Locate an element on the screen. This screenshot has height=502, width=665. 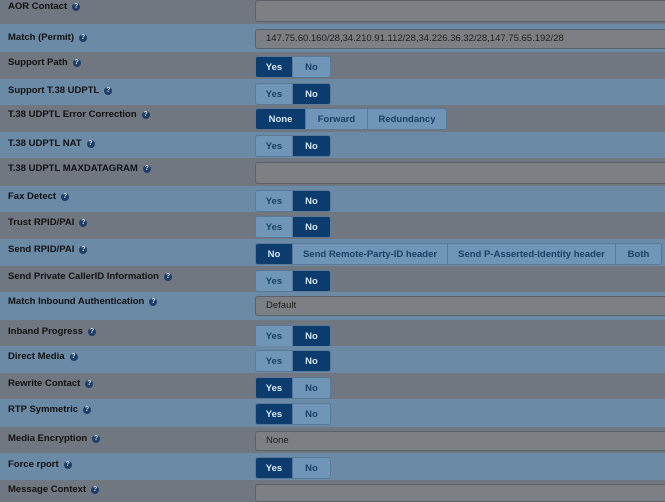
option-forward-button: Forward is located at coordinates (337, 119).